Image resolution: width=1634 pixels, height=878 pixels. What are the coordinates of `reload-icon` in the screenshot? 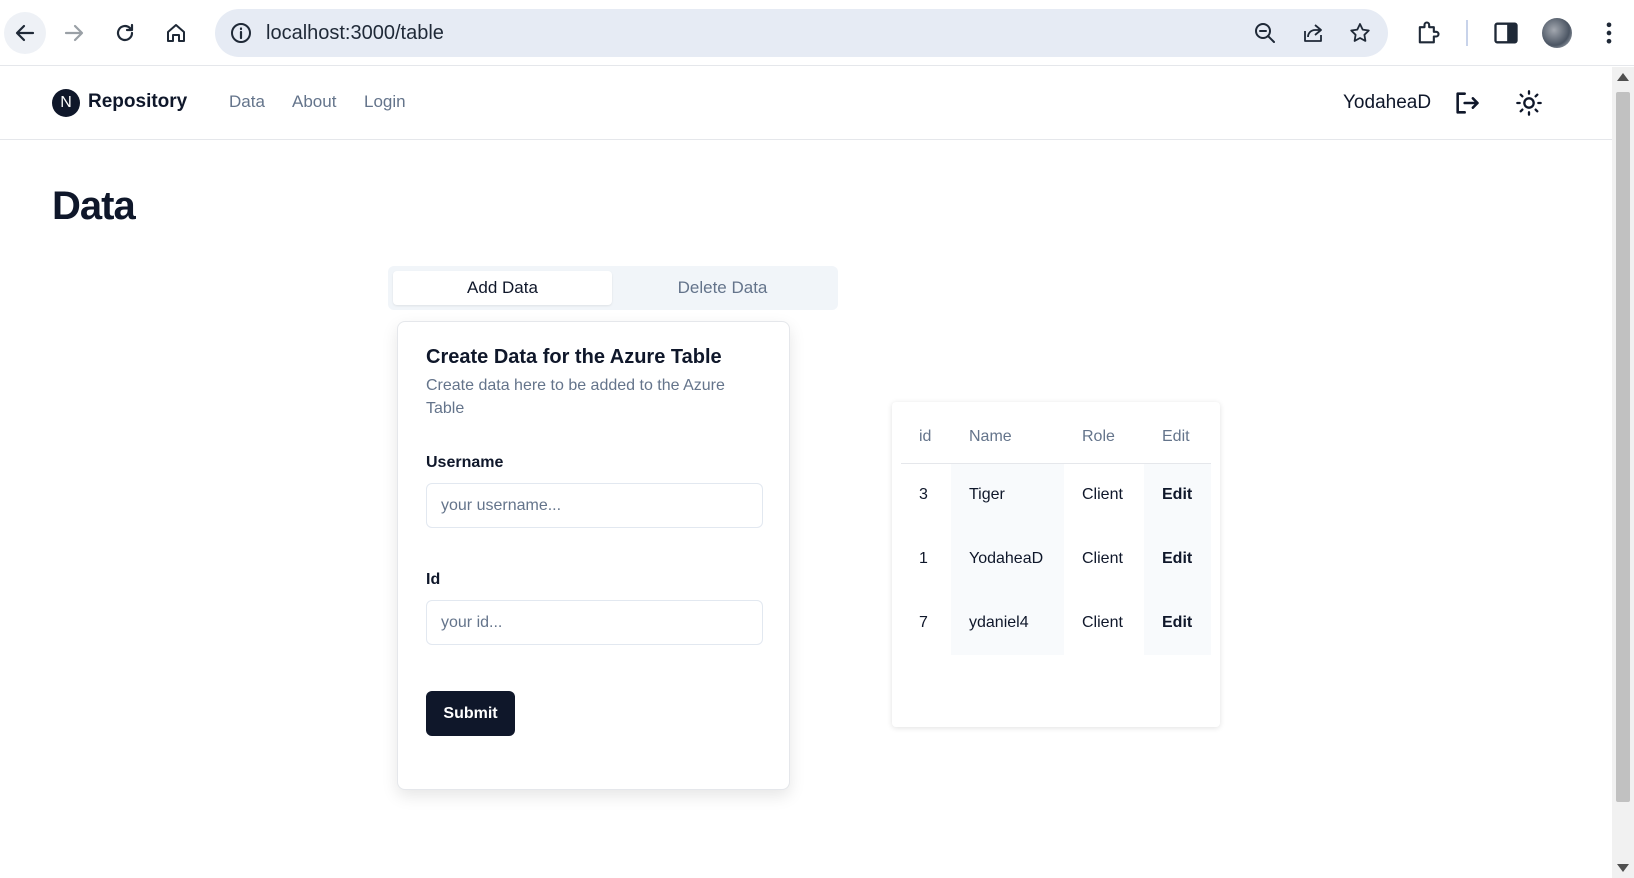 It's located at (125, 32).